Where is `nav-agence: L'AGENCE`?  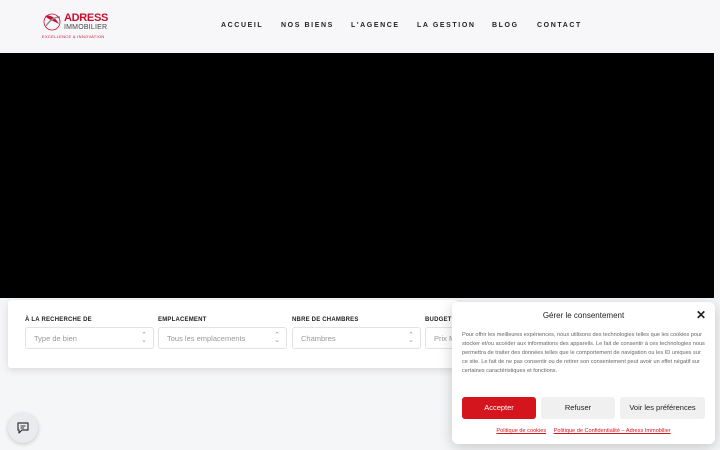
nav-agence: L'AGENCE is located at coordinates (375, 25).